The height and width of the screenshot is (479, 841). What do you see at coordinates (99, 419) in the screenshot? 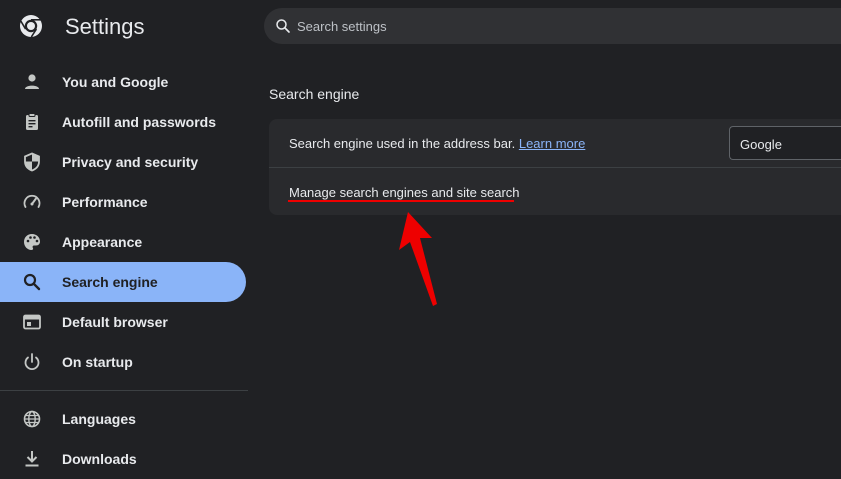
I see `sidebar-item-label: Languages` at bounding box center [99, 419].